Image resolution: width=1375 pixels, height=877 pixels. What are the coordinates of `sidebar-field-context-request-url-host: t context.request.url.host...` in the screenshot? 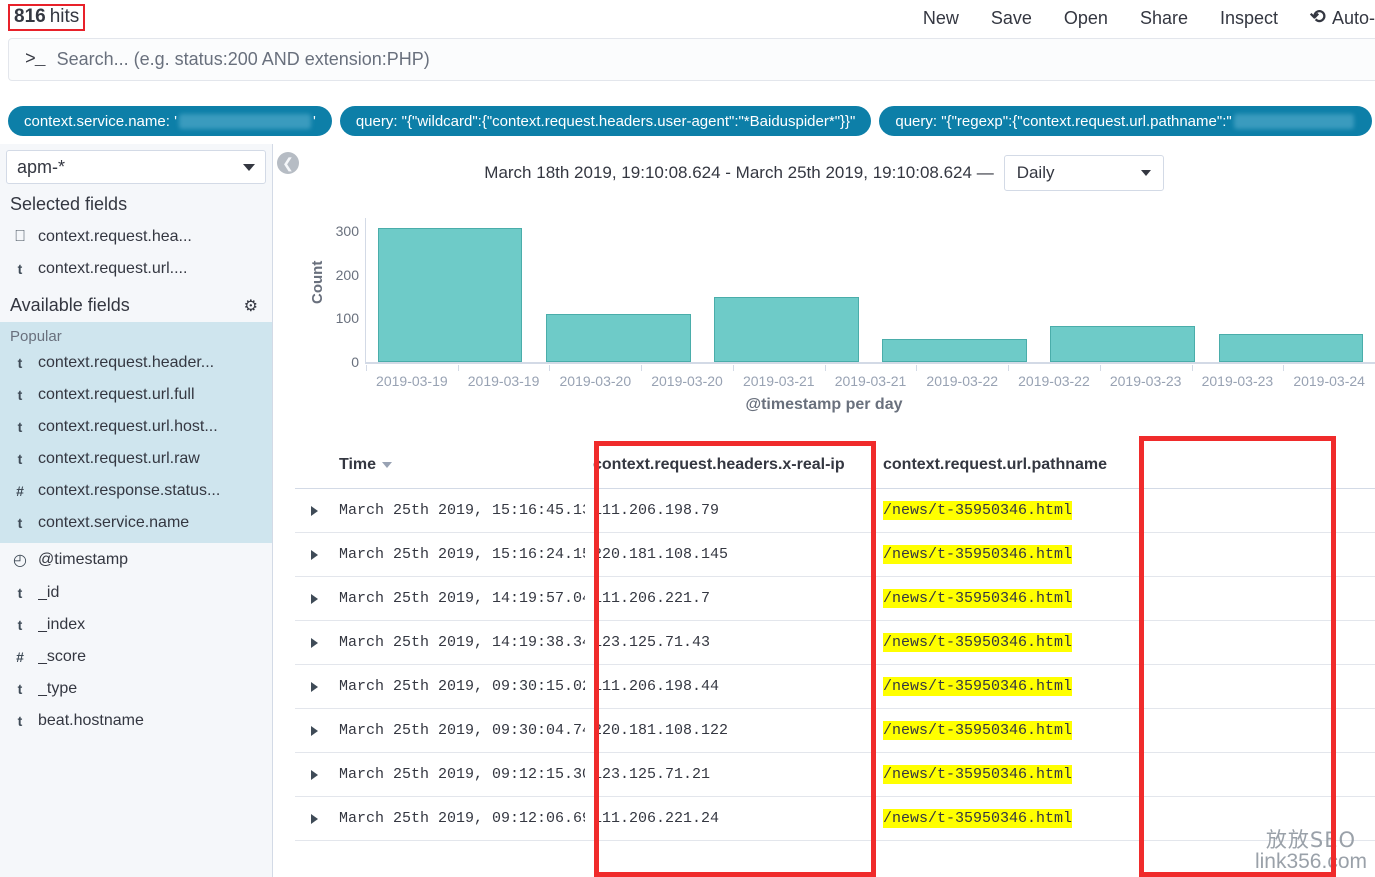 It's located at (136, 427).